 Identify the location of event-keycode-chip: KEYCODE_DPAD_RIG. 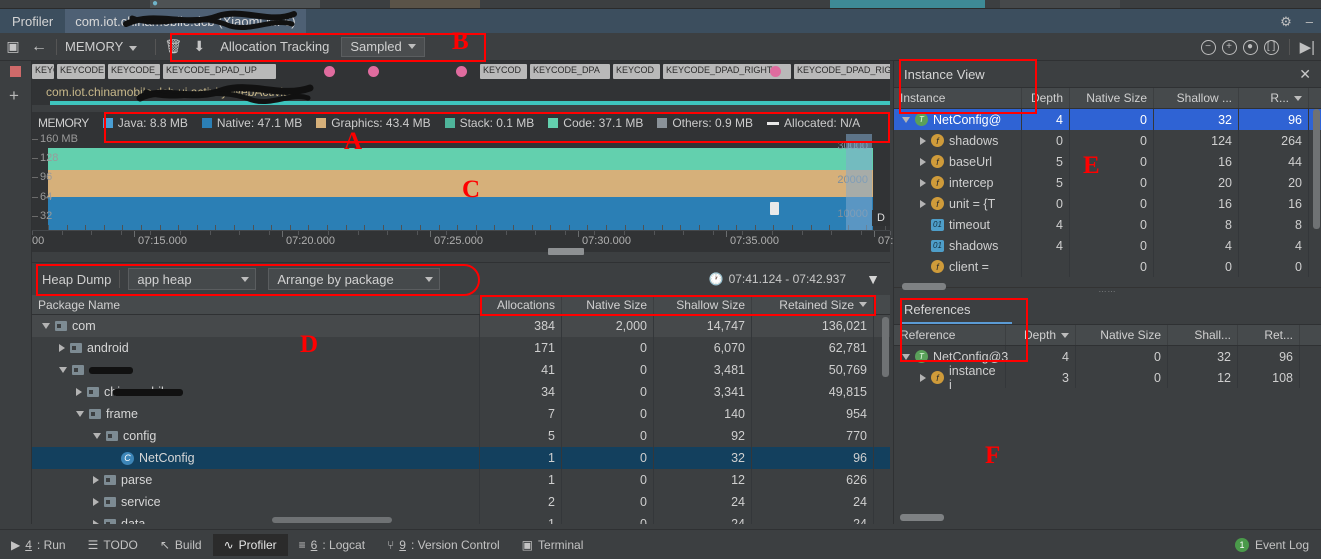
(842, 71).